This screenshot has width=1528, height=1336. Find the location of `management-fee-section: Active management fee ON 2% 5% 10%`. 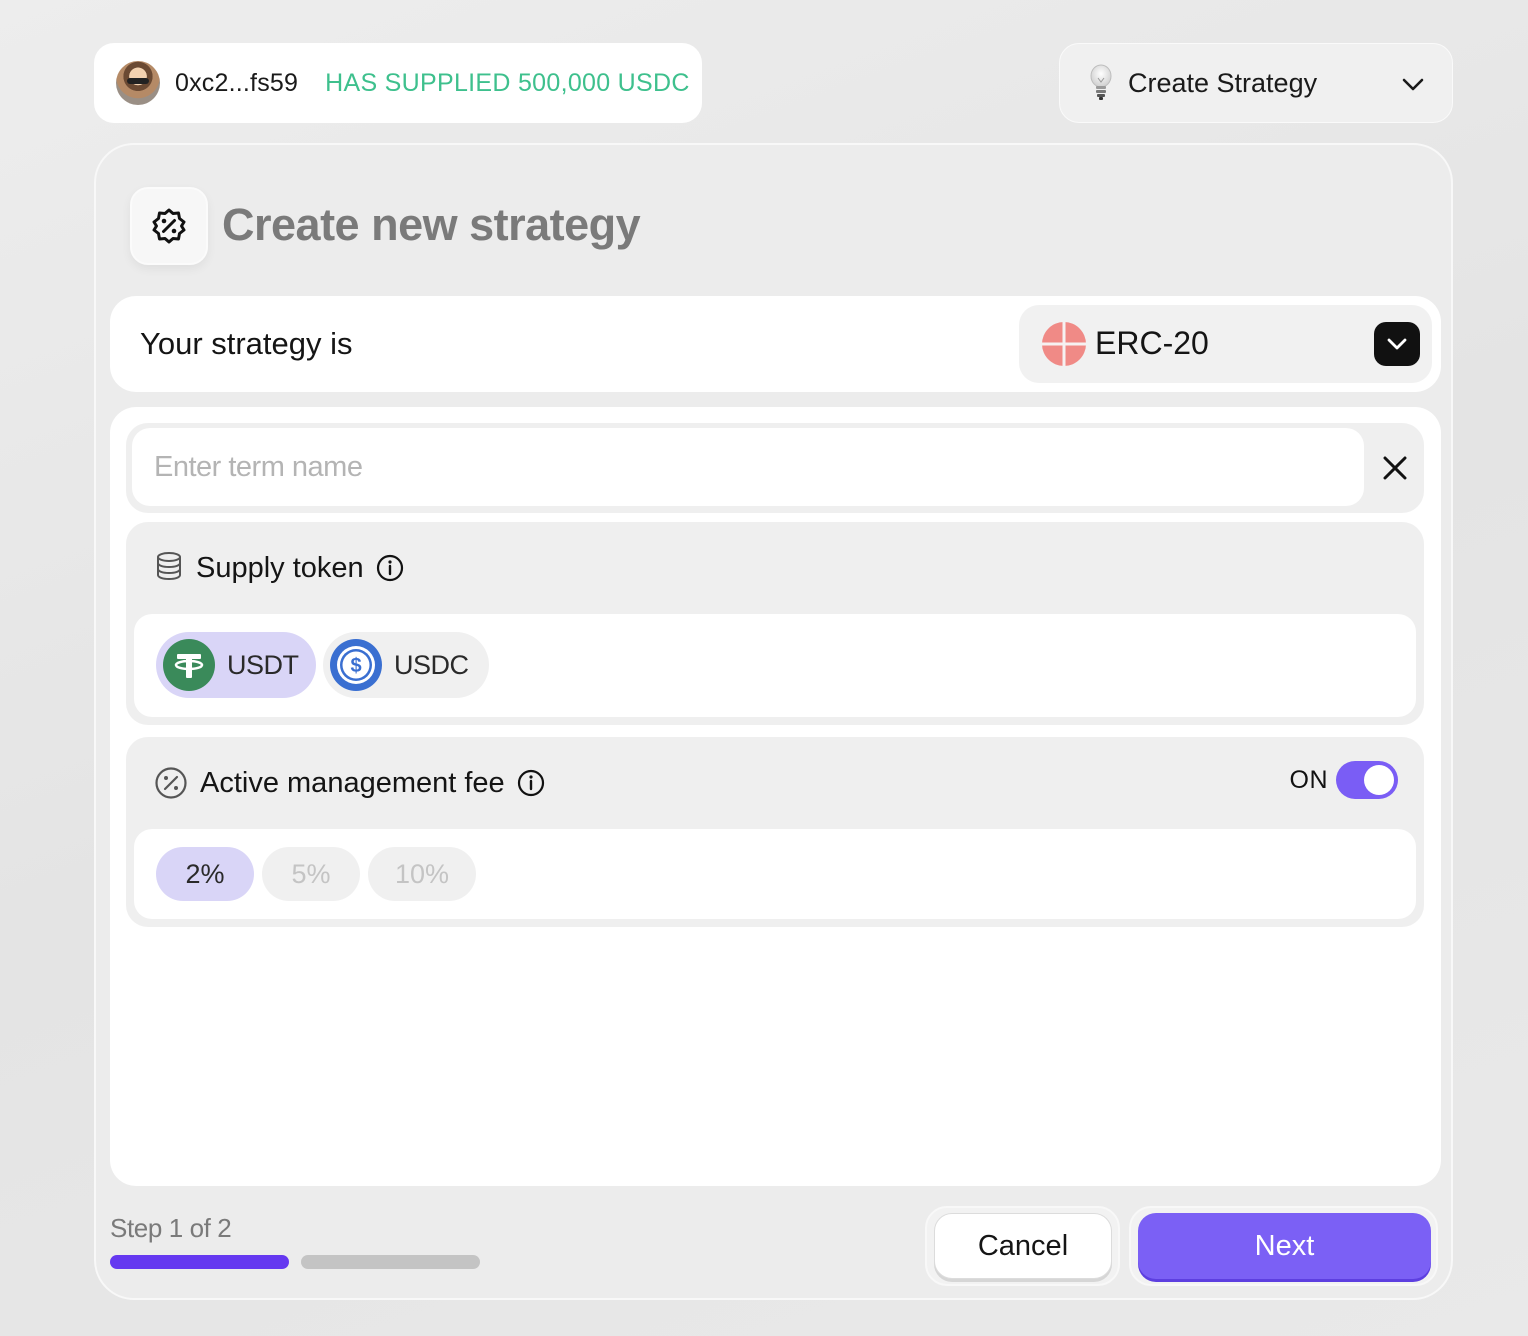

management-fee-section: Active management fee ON 2% 5% 10% is located at coordinates (775, 832).